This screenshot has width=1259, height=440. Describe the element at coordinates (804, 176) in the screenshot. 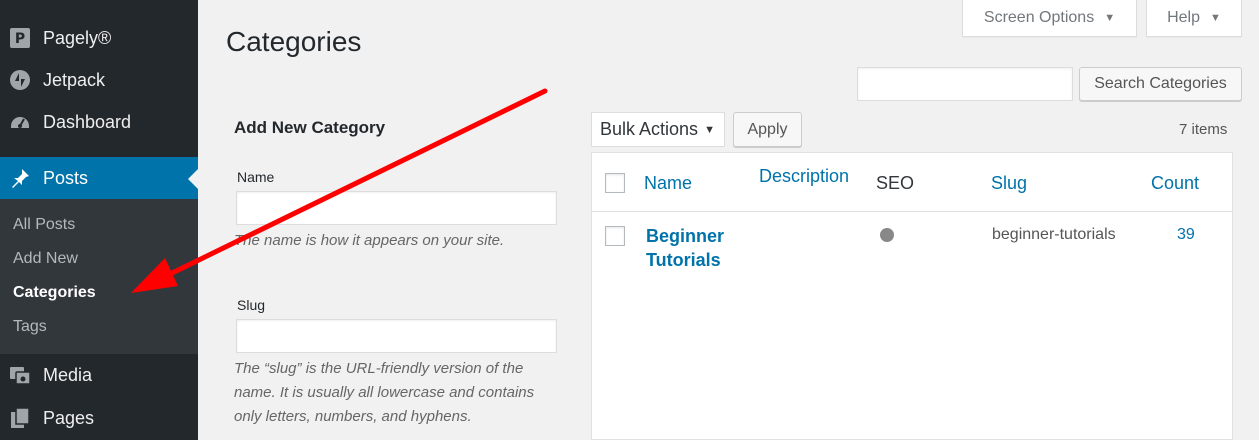

I see `column-description: Description` at that location.